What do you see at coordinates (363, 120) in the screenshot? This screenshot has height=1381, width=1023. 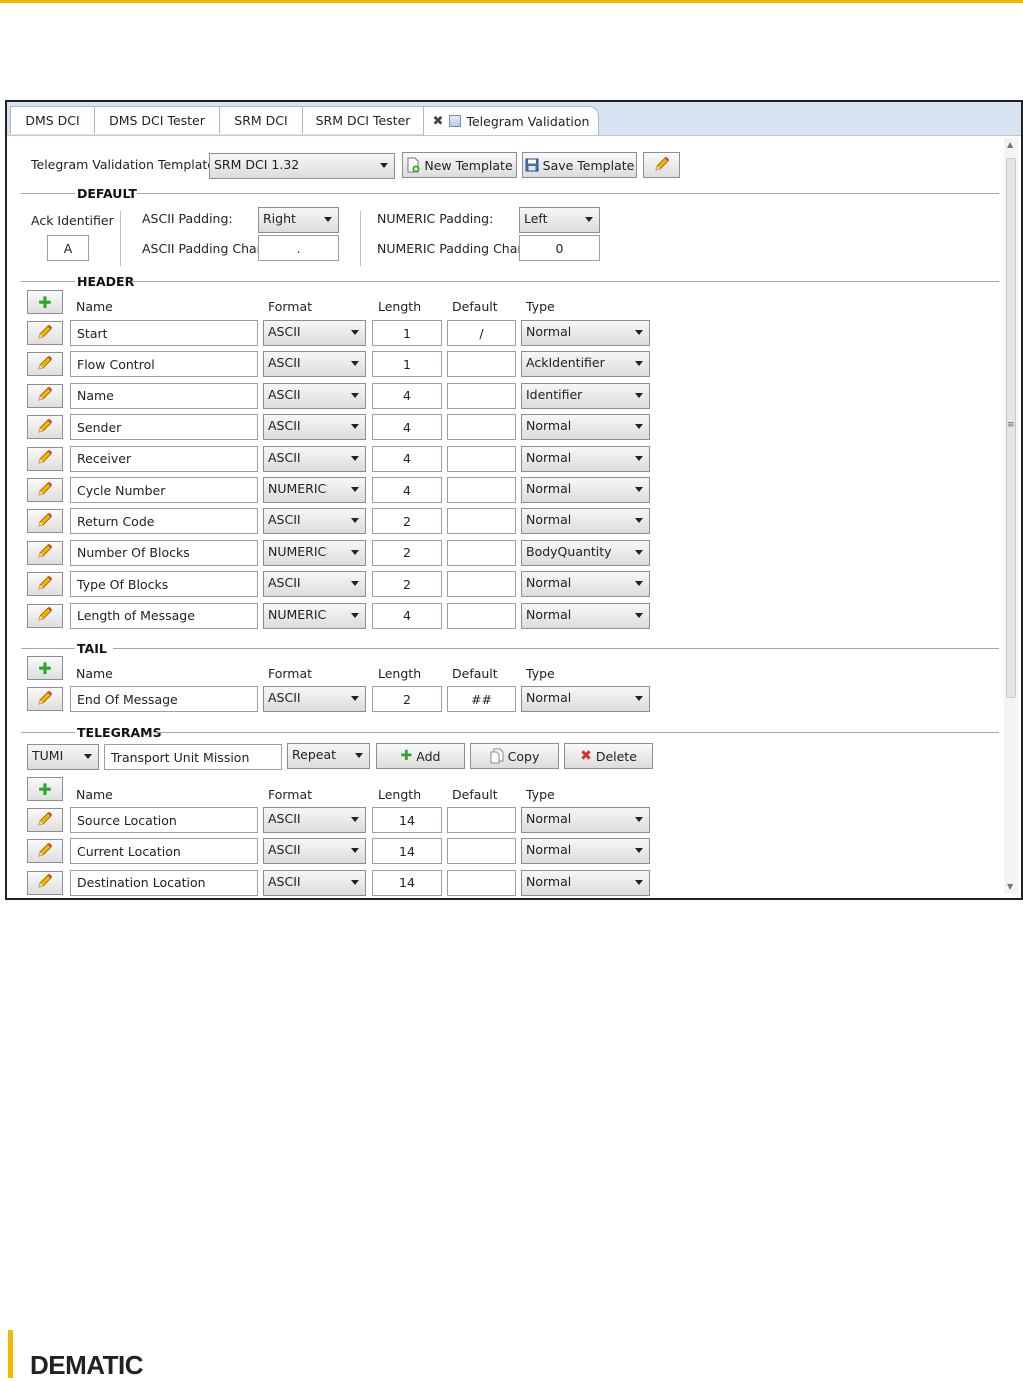 I see `tab-srm-dci-tester: SRM DCI Tester` at bounding box center [363, 120].